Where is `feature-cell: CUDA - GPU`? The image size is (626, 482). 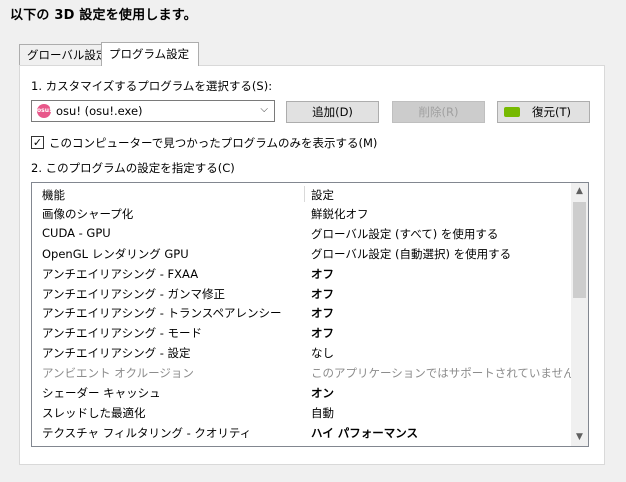 feature-cell: CUDA - GPU is located at coordinates (76, 232).